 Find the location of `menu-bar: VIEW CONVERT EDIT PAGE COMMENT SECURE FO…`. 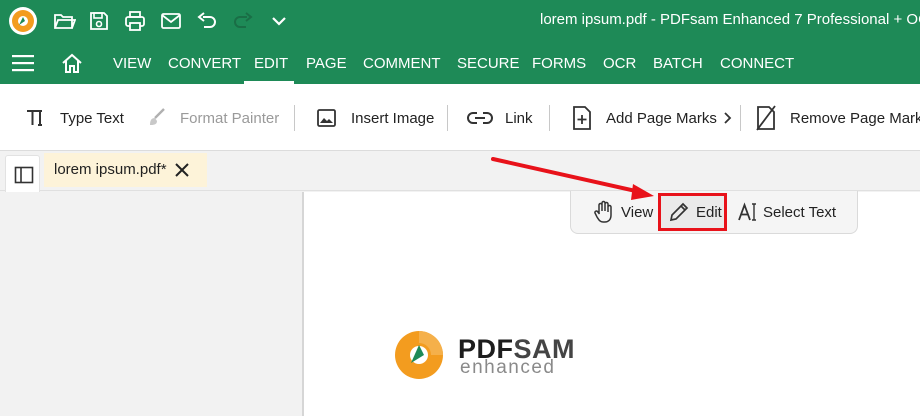

menu-bar: VIEW CONVERT EDIT PAGE COMMENT SECURE FO… is located at coordinates (460, 63).